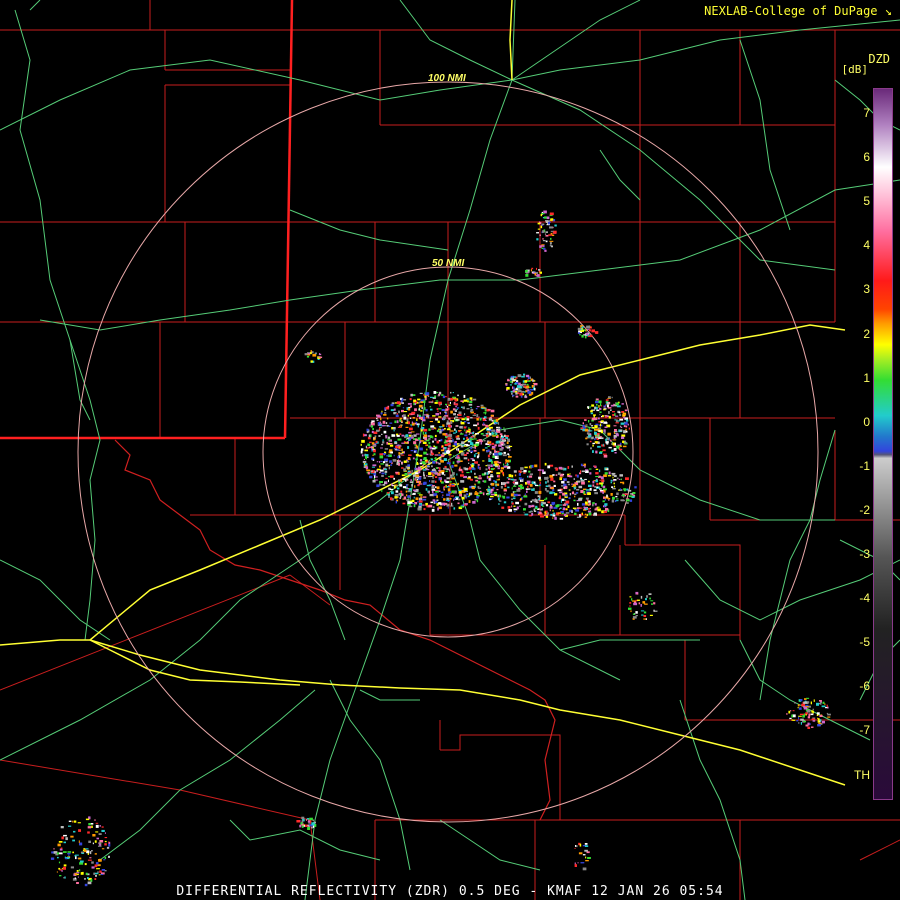 The image size is (900, 900). I want to click on colorbar-tick-2: 5, so click(866, 201).